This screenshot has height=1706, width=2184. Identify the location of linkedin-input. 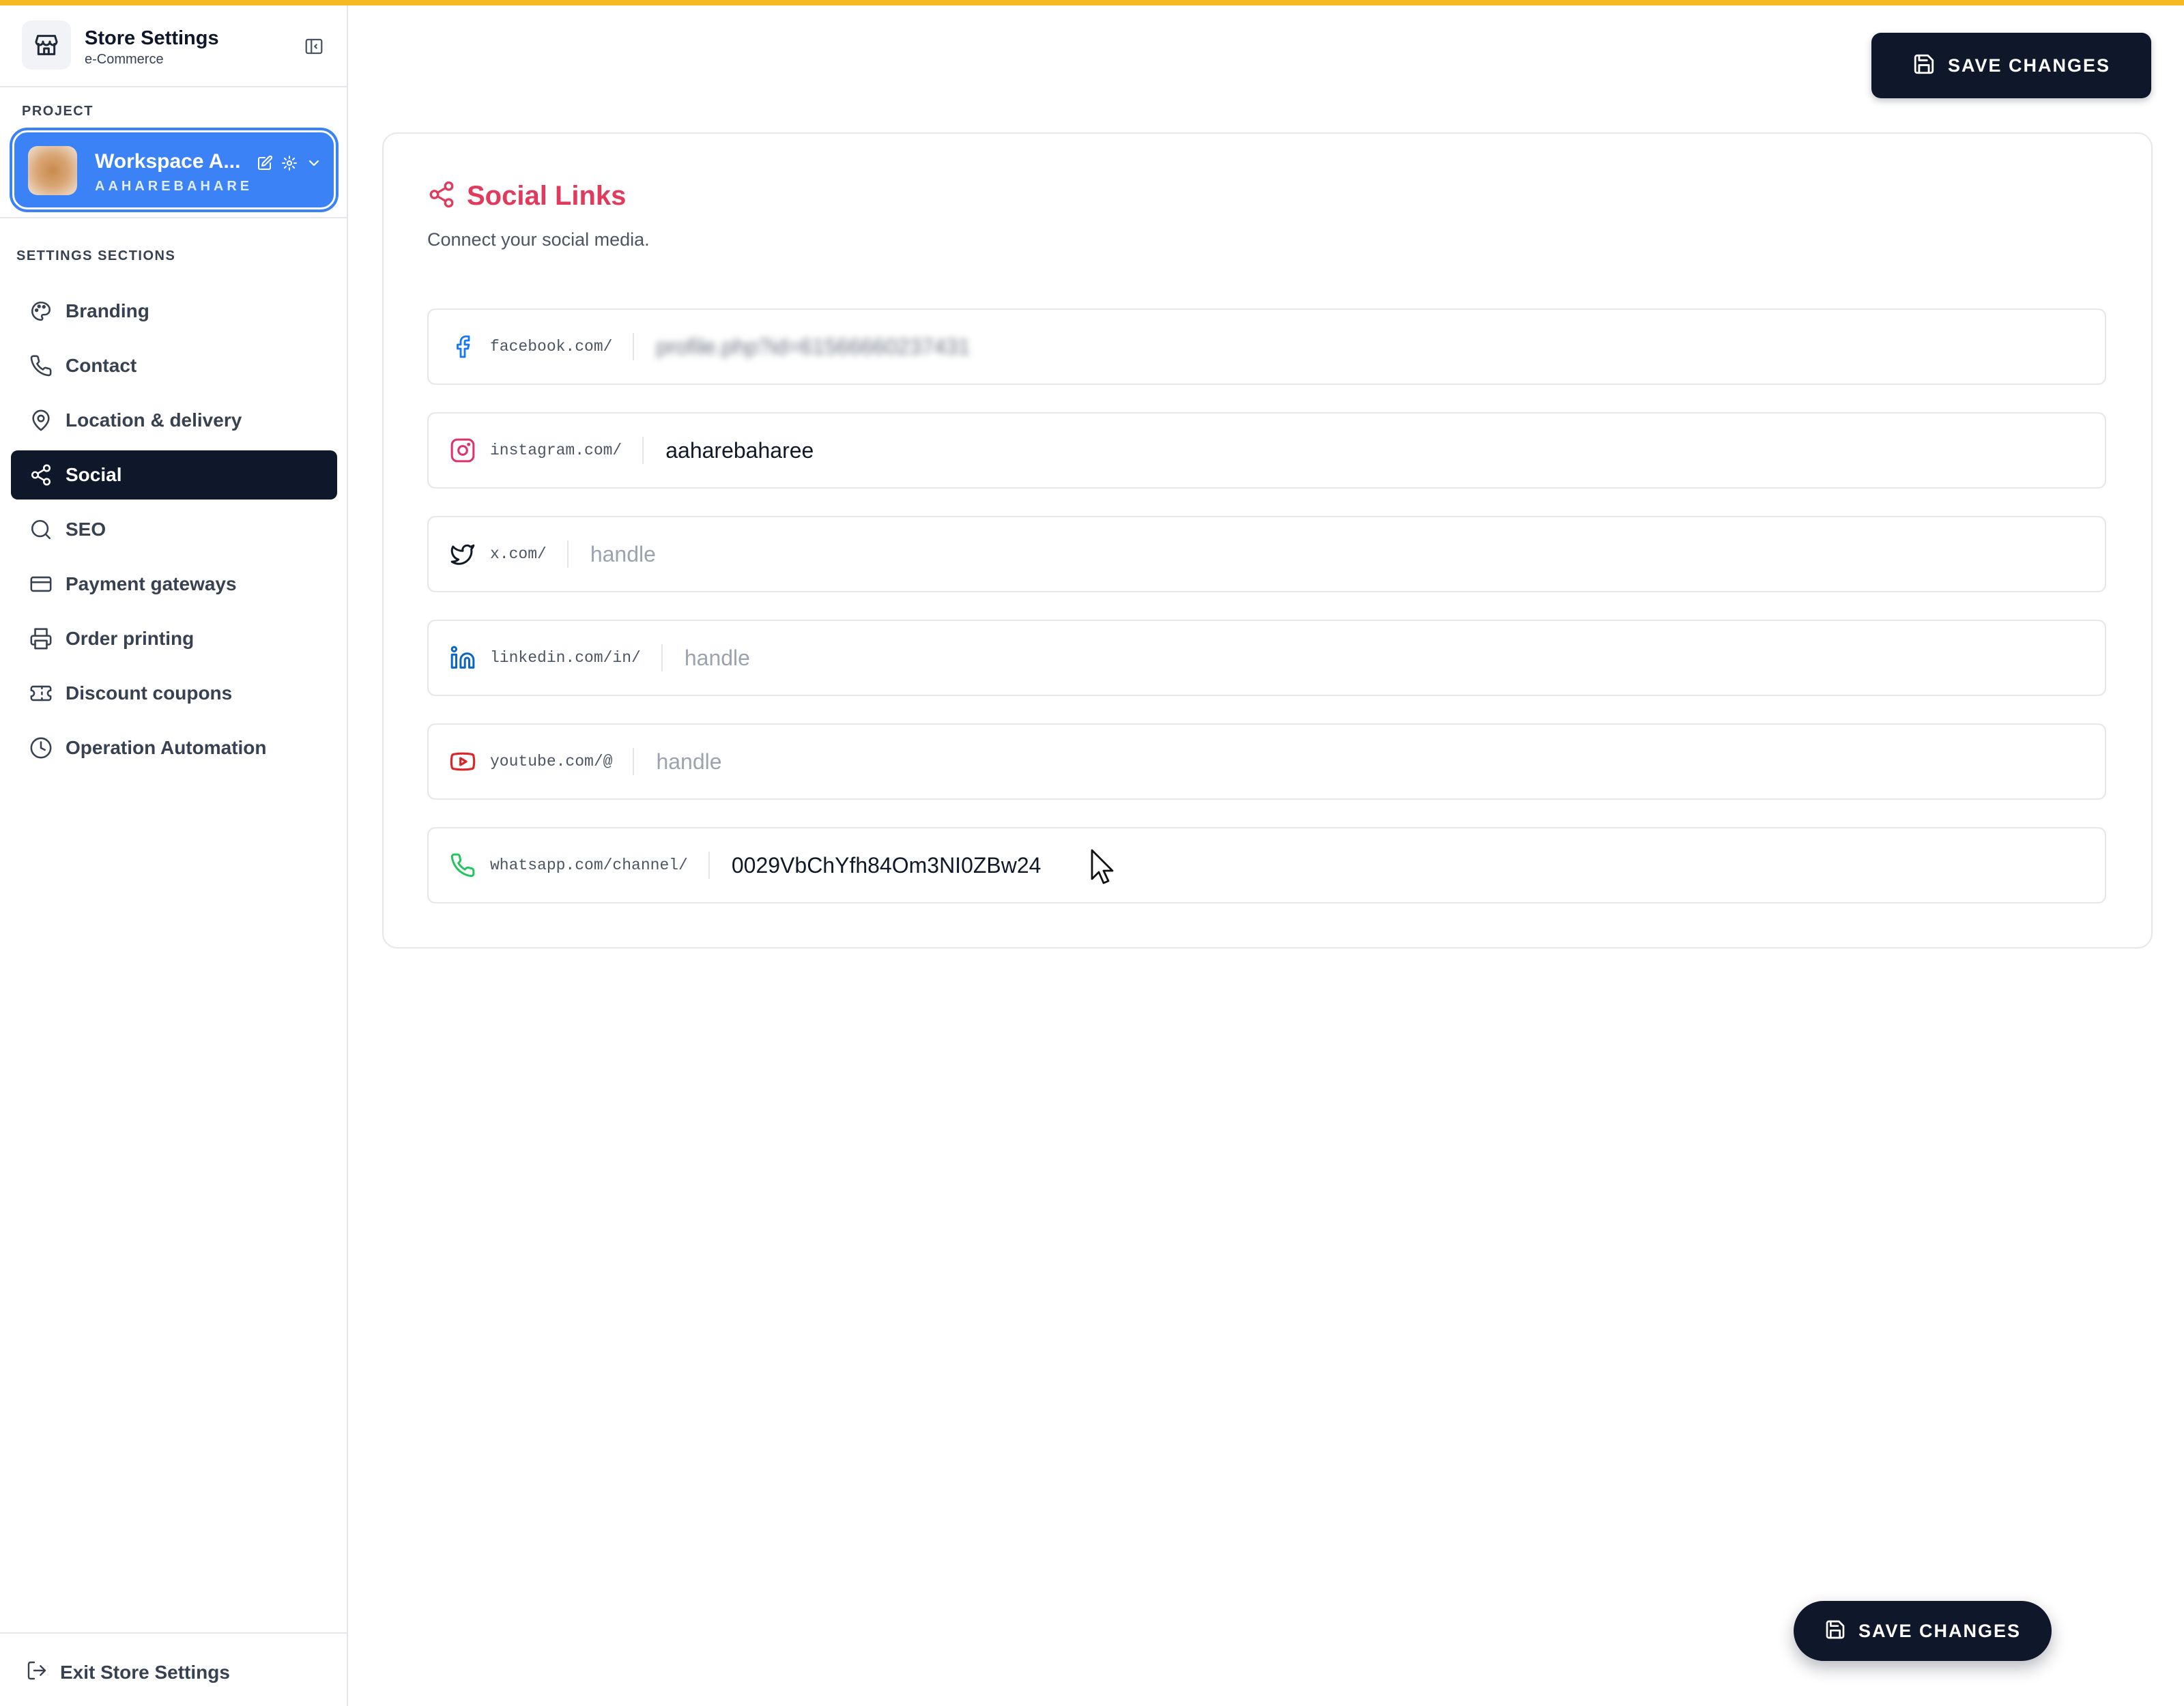
(1394, 658).